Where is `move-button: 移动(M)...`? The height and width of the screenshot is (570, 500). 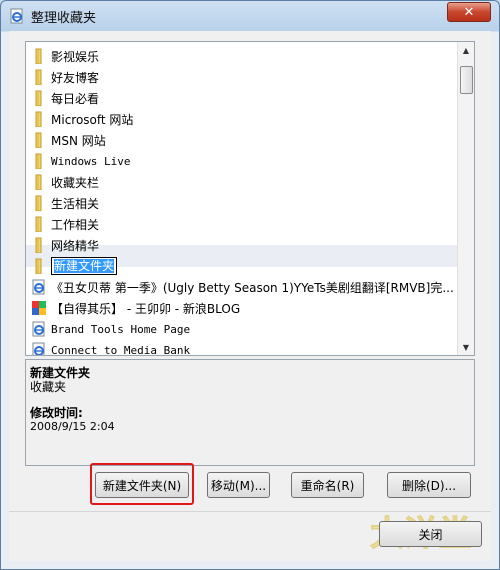 move-button: 移动(M)... is located at coordinates (238, 485).